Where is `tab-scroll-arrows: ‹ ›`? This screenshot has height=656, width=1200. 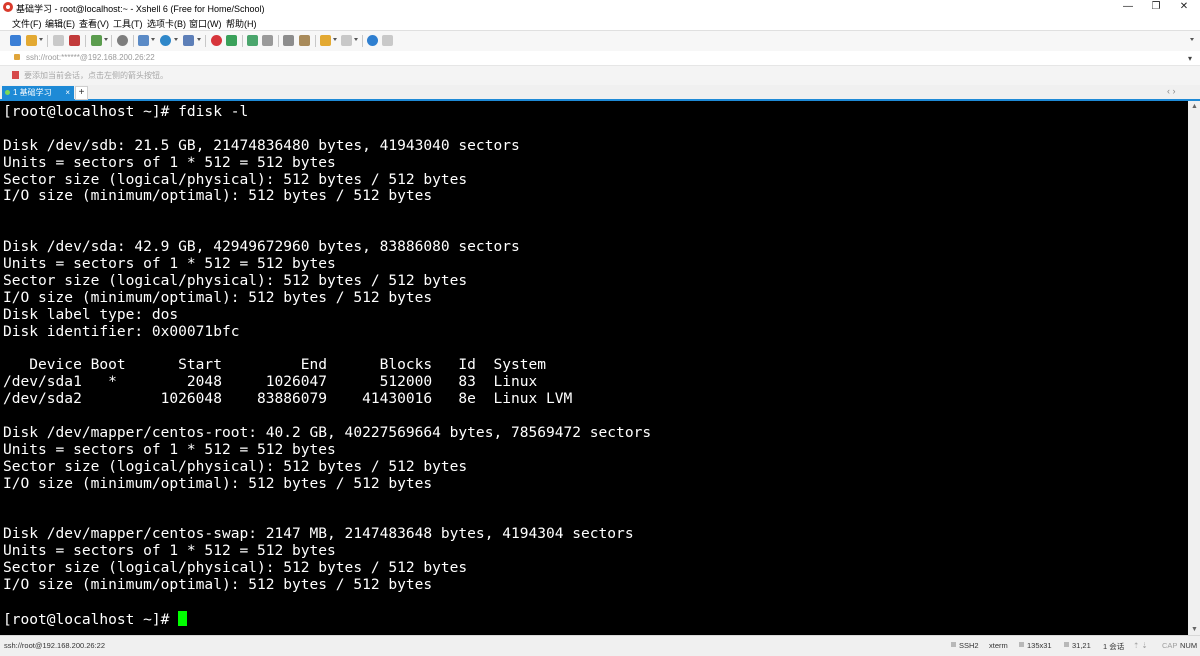
tab-scroll-arrows: ‹ › is located at coordinates (1171, 91).